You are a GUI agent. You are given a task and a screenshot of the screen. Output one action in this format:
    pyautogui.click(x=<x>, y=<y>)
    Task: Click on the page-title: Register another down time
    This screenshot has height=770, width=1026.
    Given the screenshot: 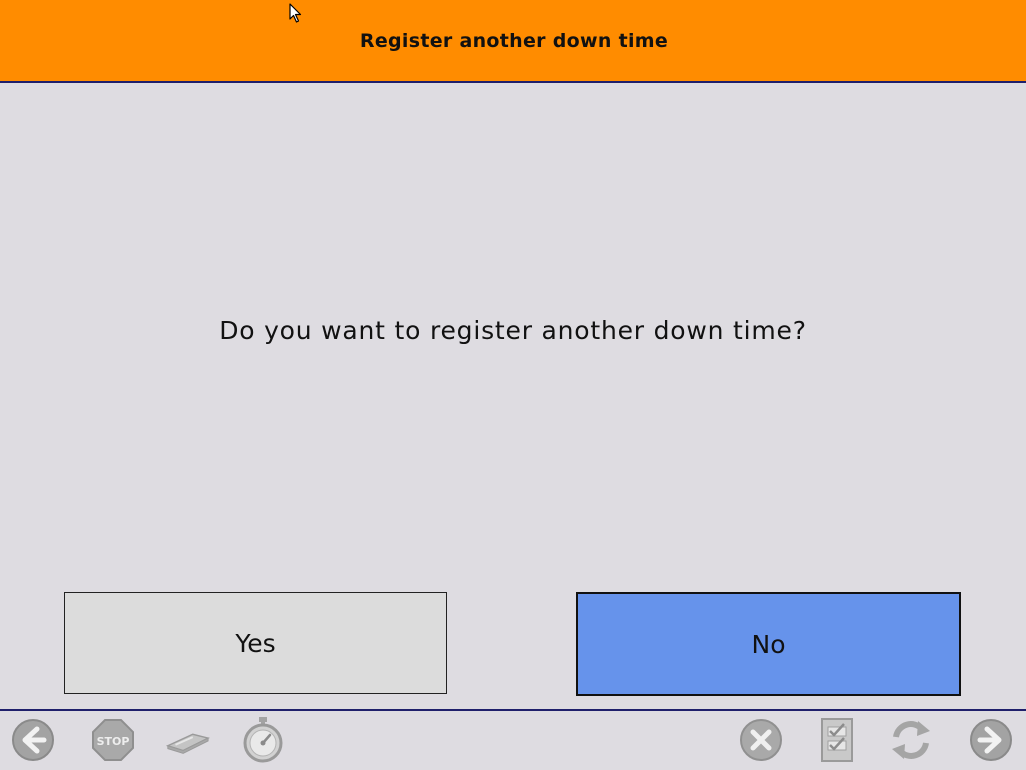 What is the action you would take?
    pyautogui.click(x=514, y=40)
    